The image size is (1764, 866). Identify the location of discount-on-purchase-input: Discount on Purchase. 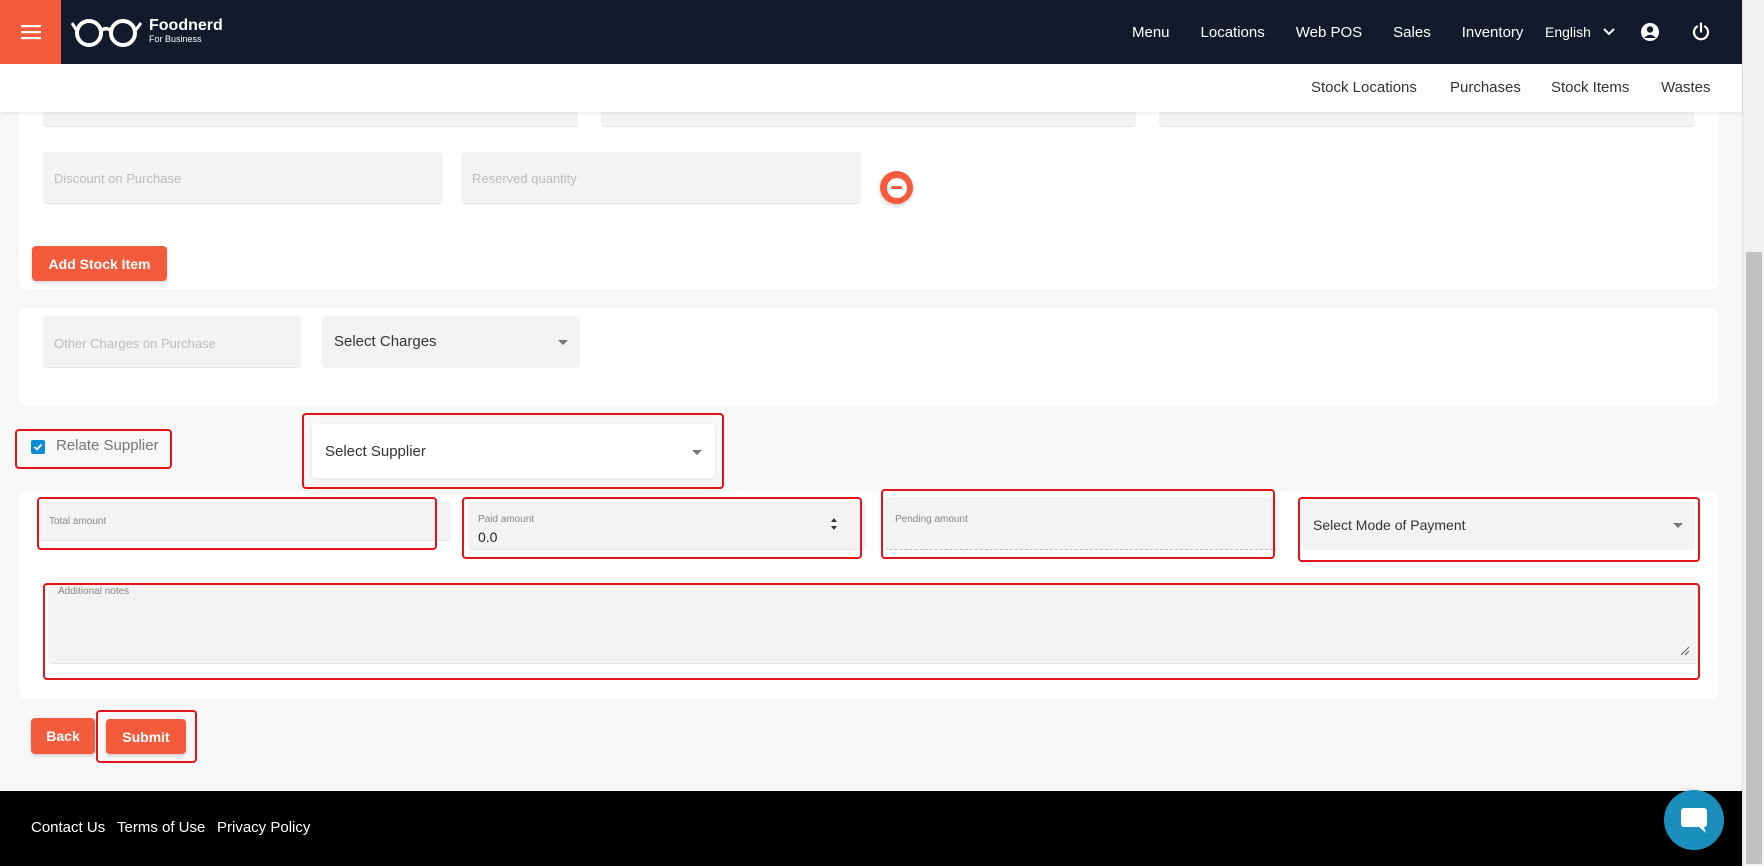
(243, 178).